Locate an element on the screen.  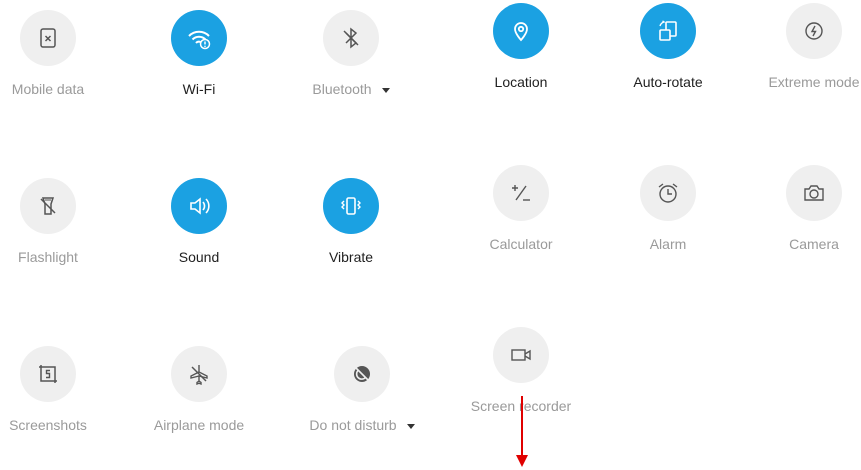
tile-screenshots: Screenshots is located at coordinates (59, 390).